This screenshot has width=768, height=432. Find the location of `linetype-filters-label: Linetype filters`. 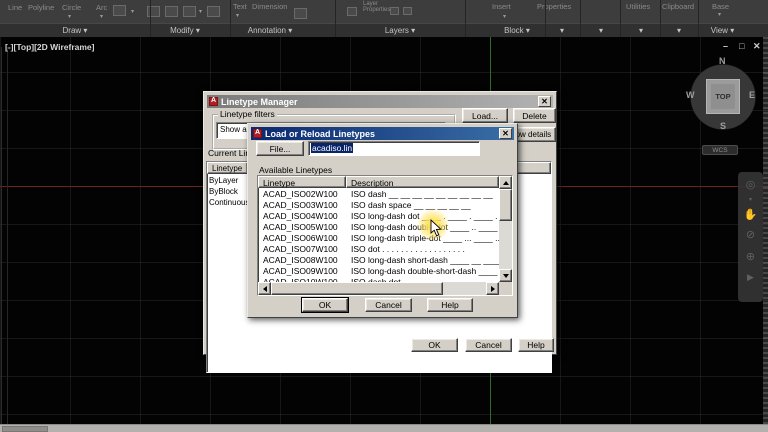

linetype-filters-label: Linetype filters is located at coordinates (247, 114).